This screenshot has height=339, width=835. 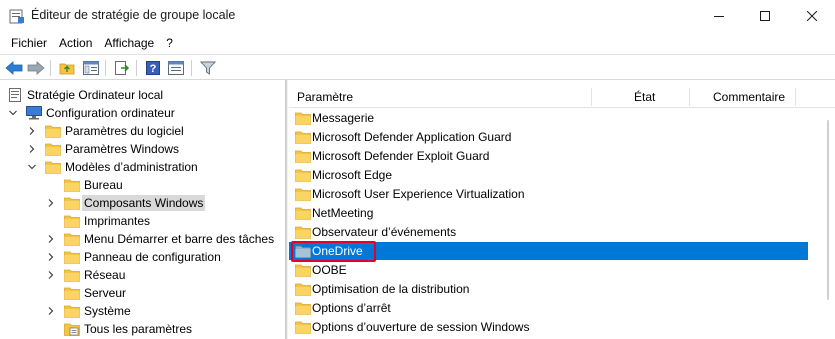 What do you see at coordinates (75, 43) in the screenshot?
I see `menu-action: Action` at bounding box center [75, 43].